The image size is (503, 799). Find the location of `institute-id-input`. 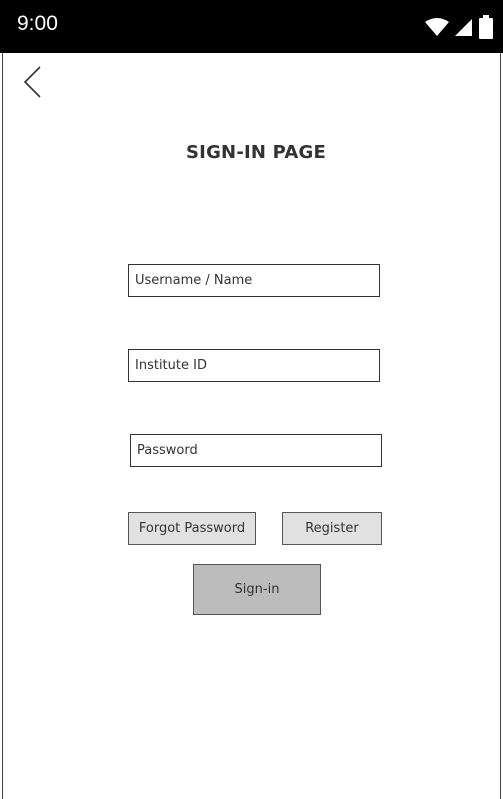

institute-id-input is located at coordinates (254, 365).